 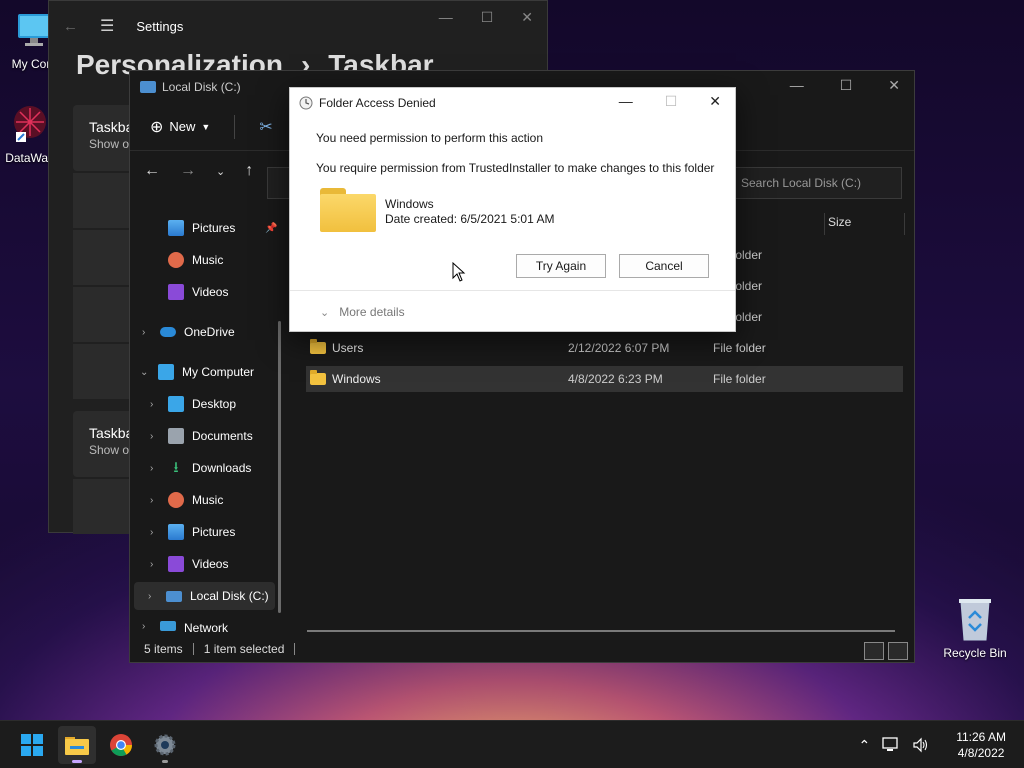 What do you see at coordinates (898, 651) in the screenshot?
I see `large-icons-view-icon` at bounding box center [898, 651].